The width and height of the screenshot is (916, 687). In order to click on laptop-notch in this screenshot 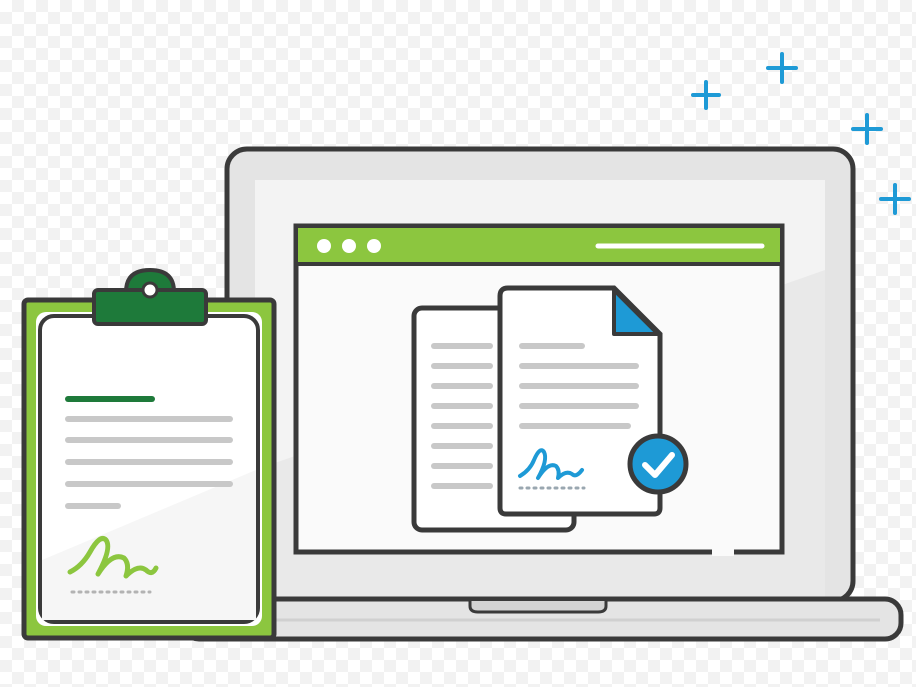, I will do `click(538, 607)`.